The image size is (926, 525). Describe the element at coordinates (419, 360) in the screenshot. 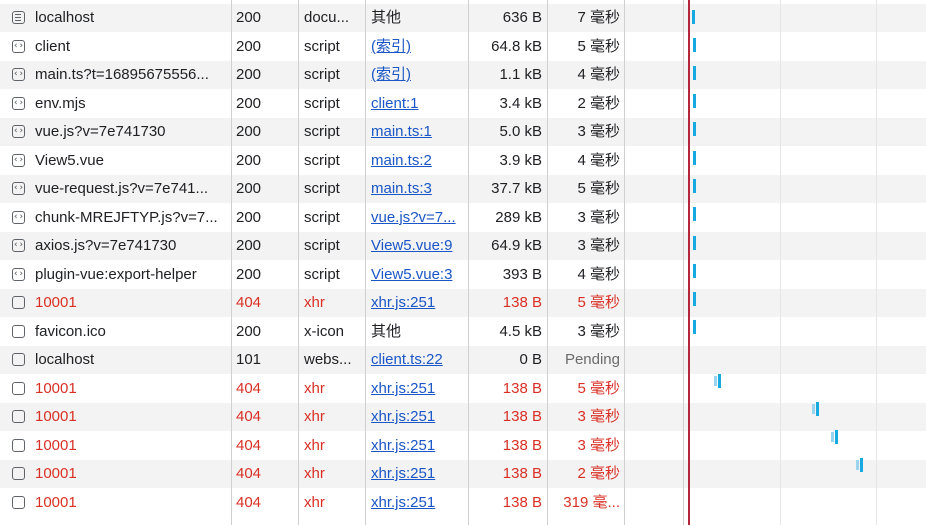

I see `request-initiator: client.ts:22` at that location.